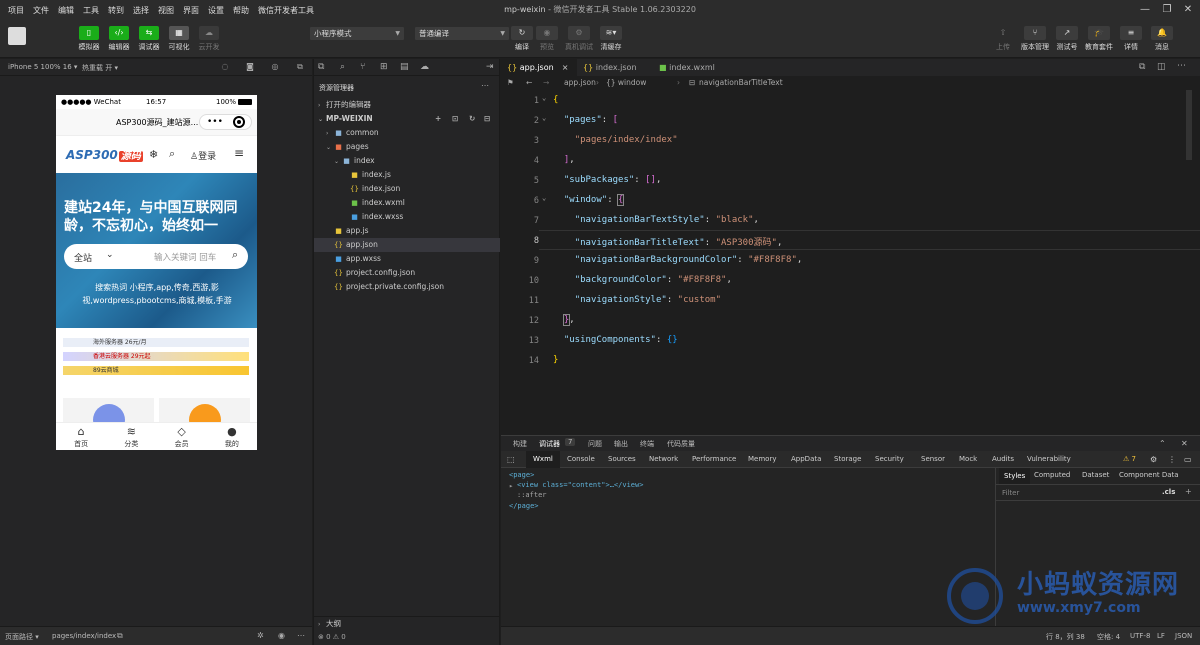 This screenshot has height=645, width=1200. What do you see at coordinates (89, 39) in the screenshot?
I see `simulator-button: ▯ 模拟器` at bounding box center [89, 39].